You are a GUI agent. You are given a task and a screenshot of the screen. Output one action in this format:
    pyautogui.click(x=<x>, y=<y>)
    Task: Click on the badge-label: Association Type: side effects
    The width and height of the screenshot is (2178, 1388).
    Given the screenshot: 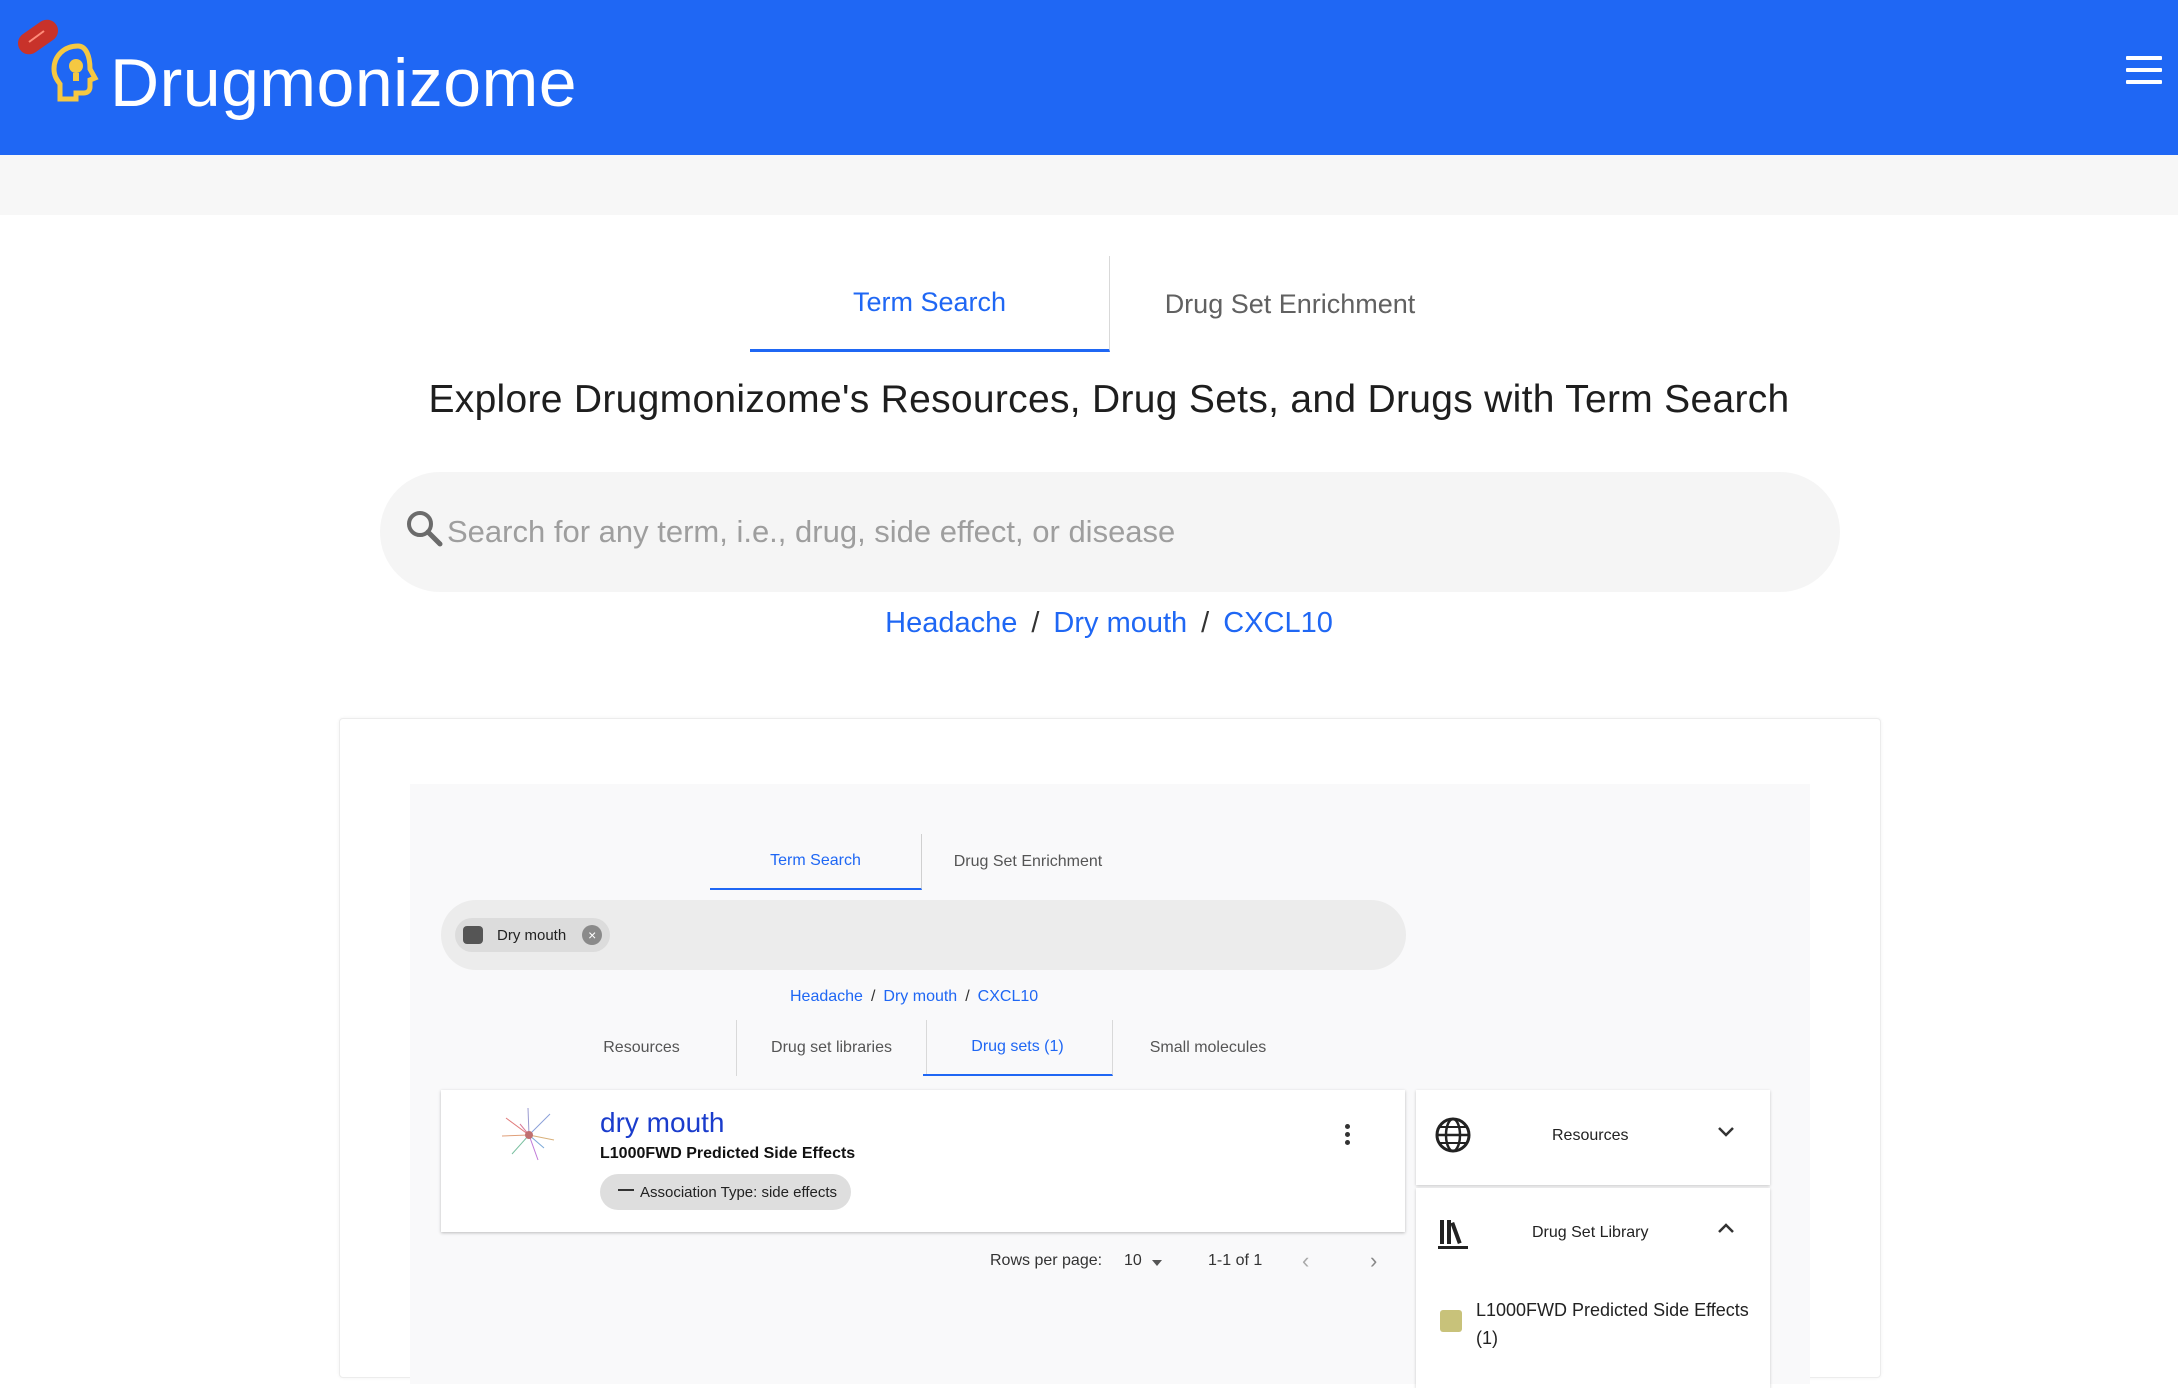 What is the action you would take?
    pyautogui.click(x=739, y=1192)
    